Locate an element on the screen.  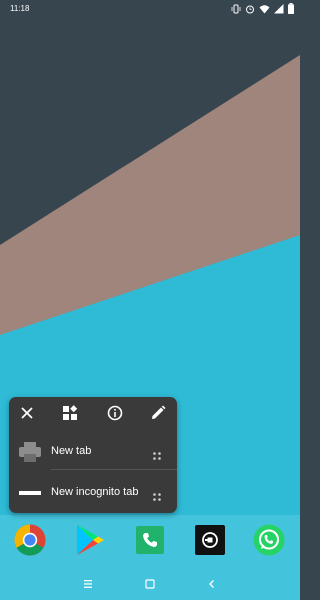
widgets-icon is located at coordinates (70, 412).